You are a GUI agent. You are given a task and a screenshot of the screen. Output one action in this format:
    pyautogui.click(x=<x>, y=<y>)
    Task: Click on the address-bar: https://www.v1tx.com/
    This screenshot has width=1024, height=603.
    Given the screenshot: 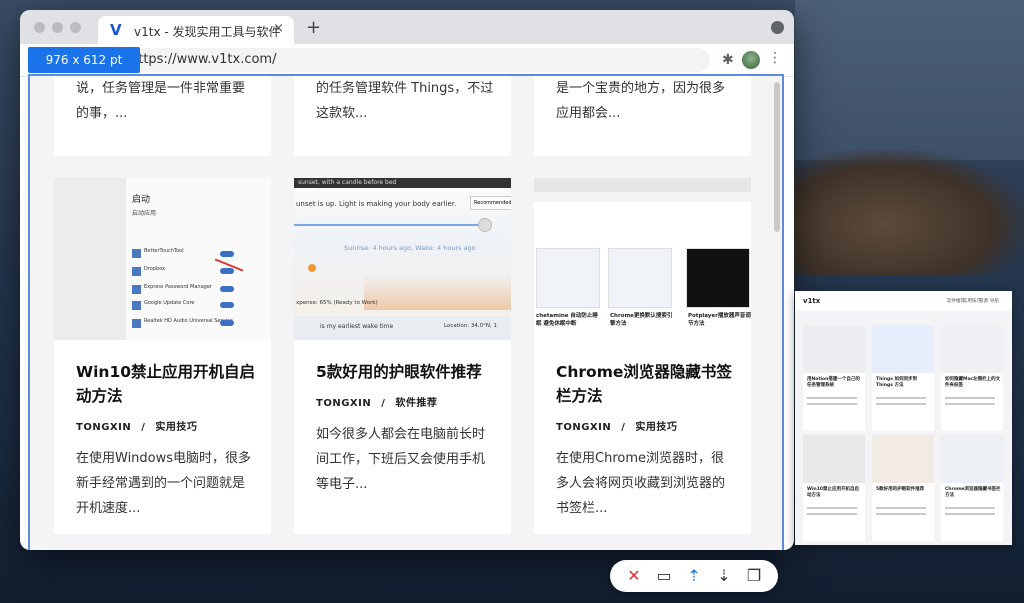 What is the action you would take?
    pyautogui.click(x=415, y=60)
    